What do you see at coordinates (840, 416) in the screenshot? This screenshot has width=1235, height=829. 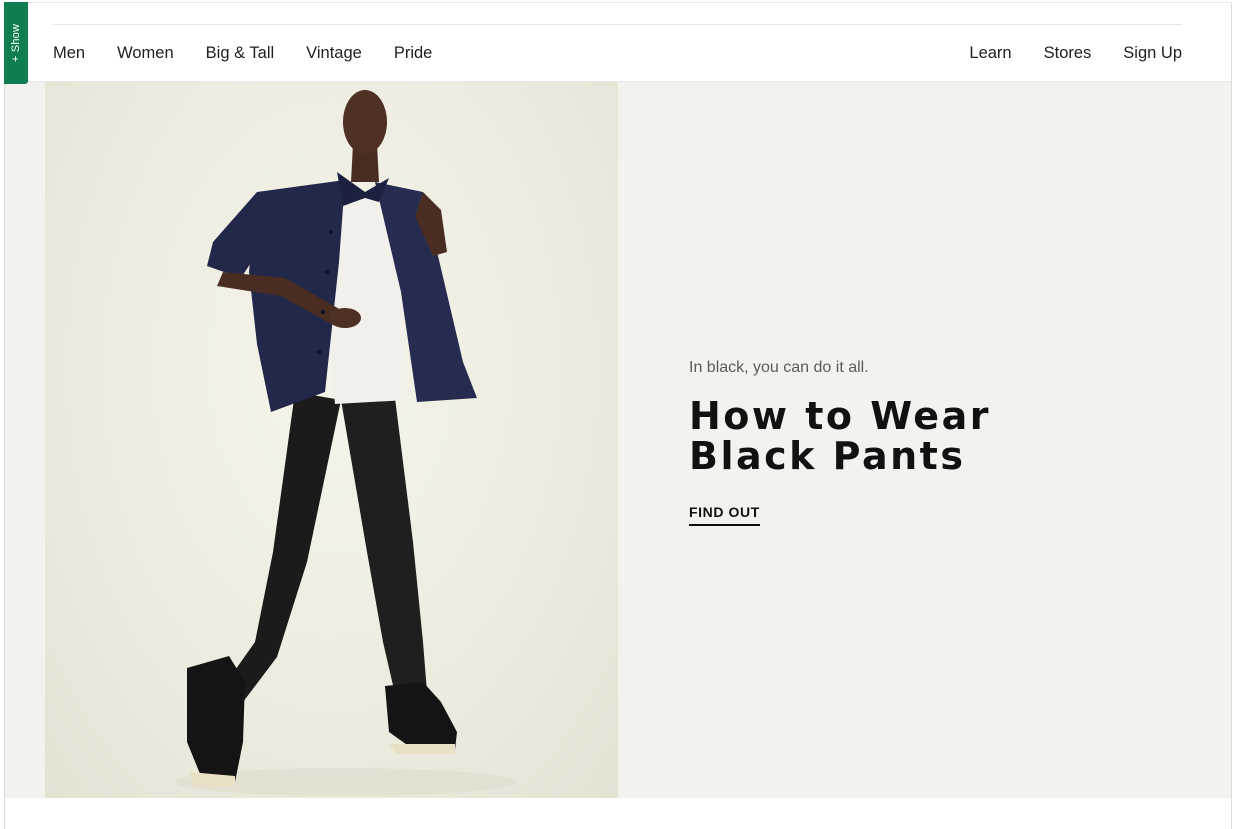 I see `hero-headline-line-1: How to Wear` at bounding box center [840, 416].